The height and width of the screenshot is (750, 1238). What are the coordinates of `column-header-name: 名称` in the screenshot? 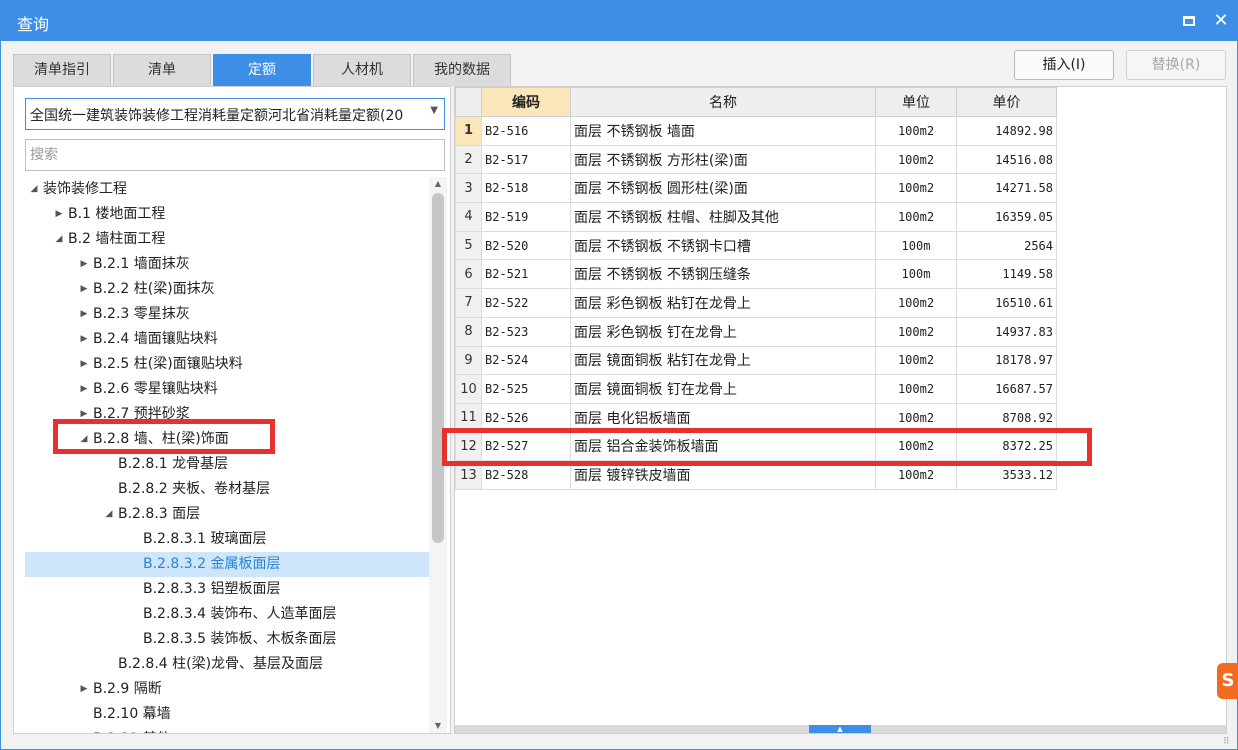 It's located at (723, 102).